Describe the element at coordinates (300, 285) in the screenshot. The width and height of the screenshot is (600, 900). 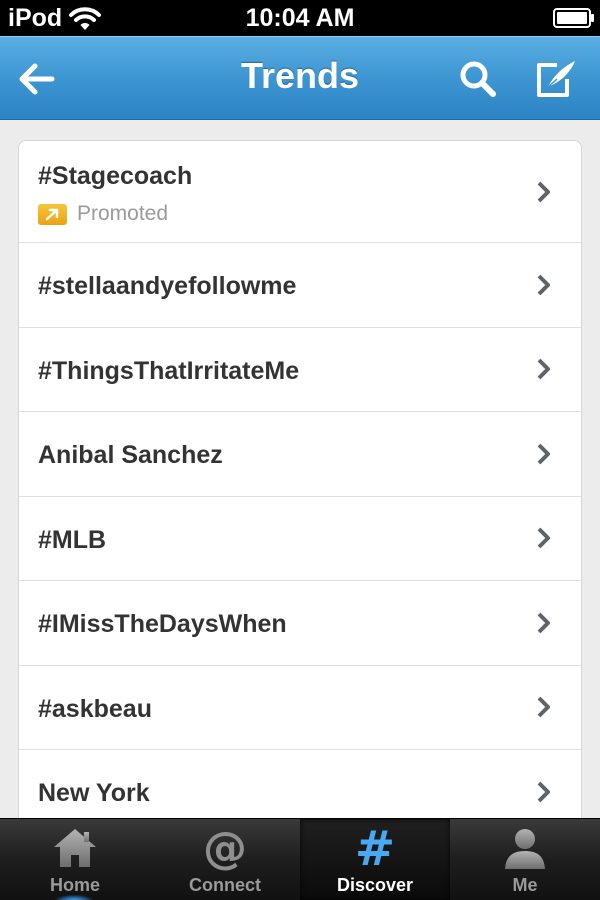
I see `trend-row: #stellaandyefollowme` at that location.